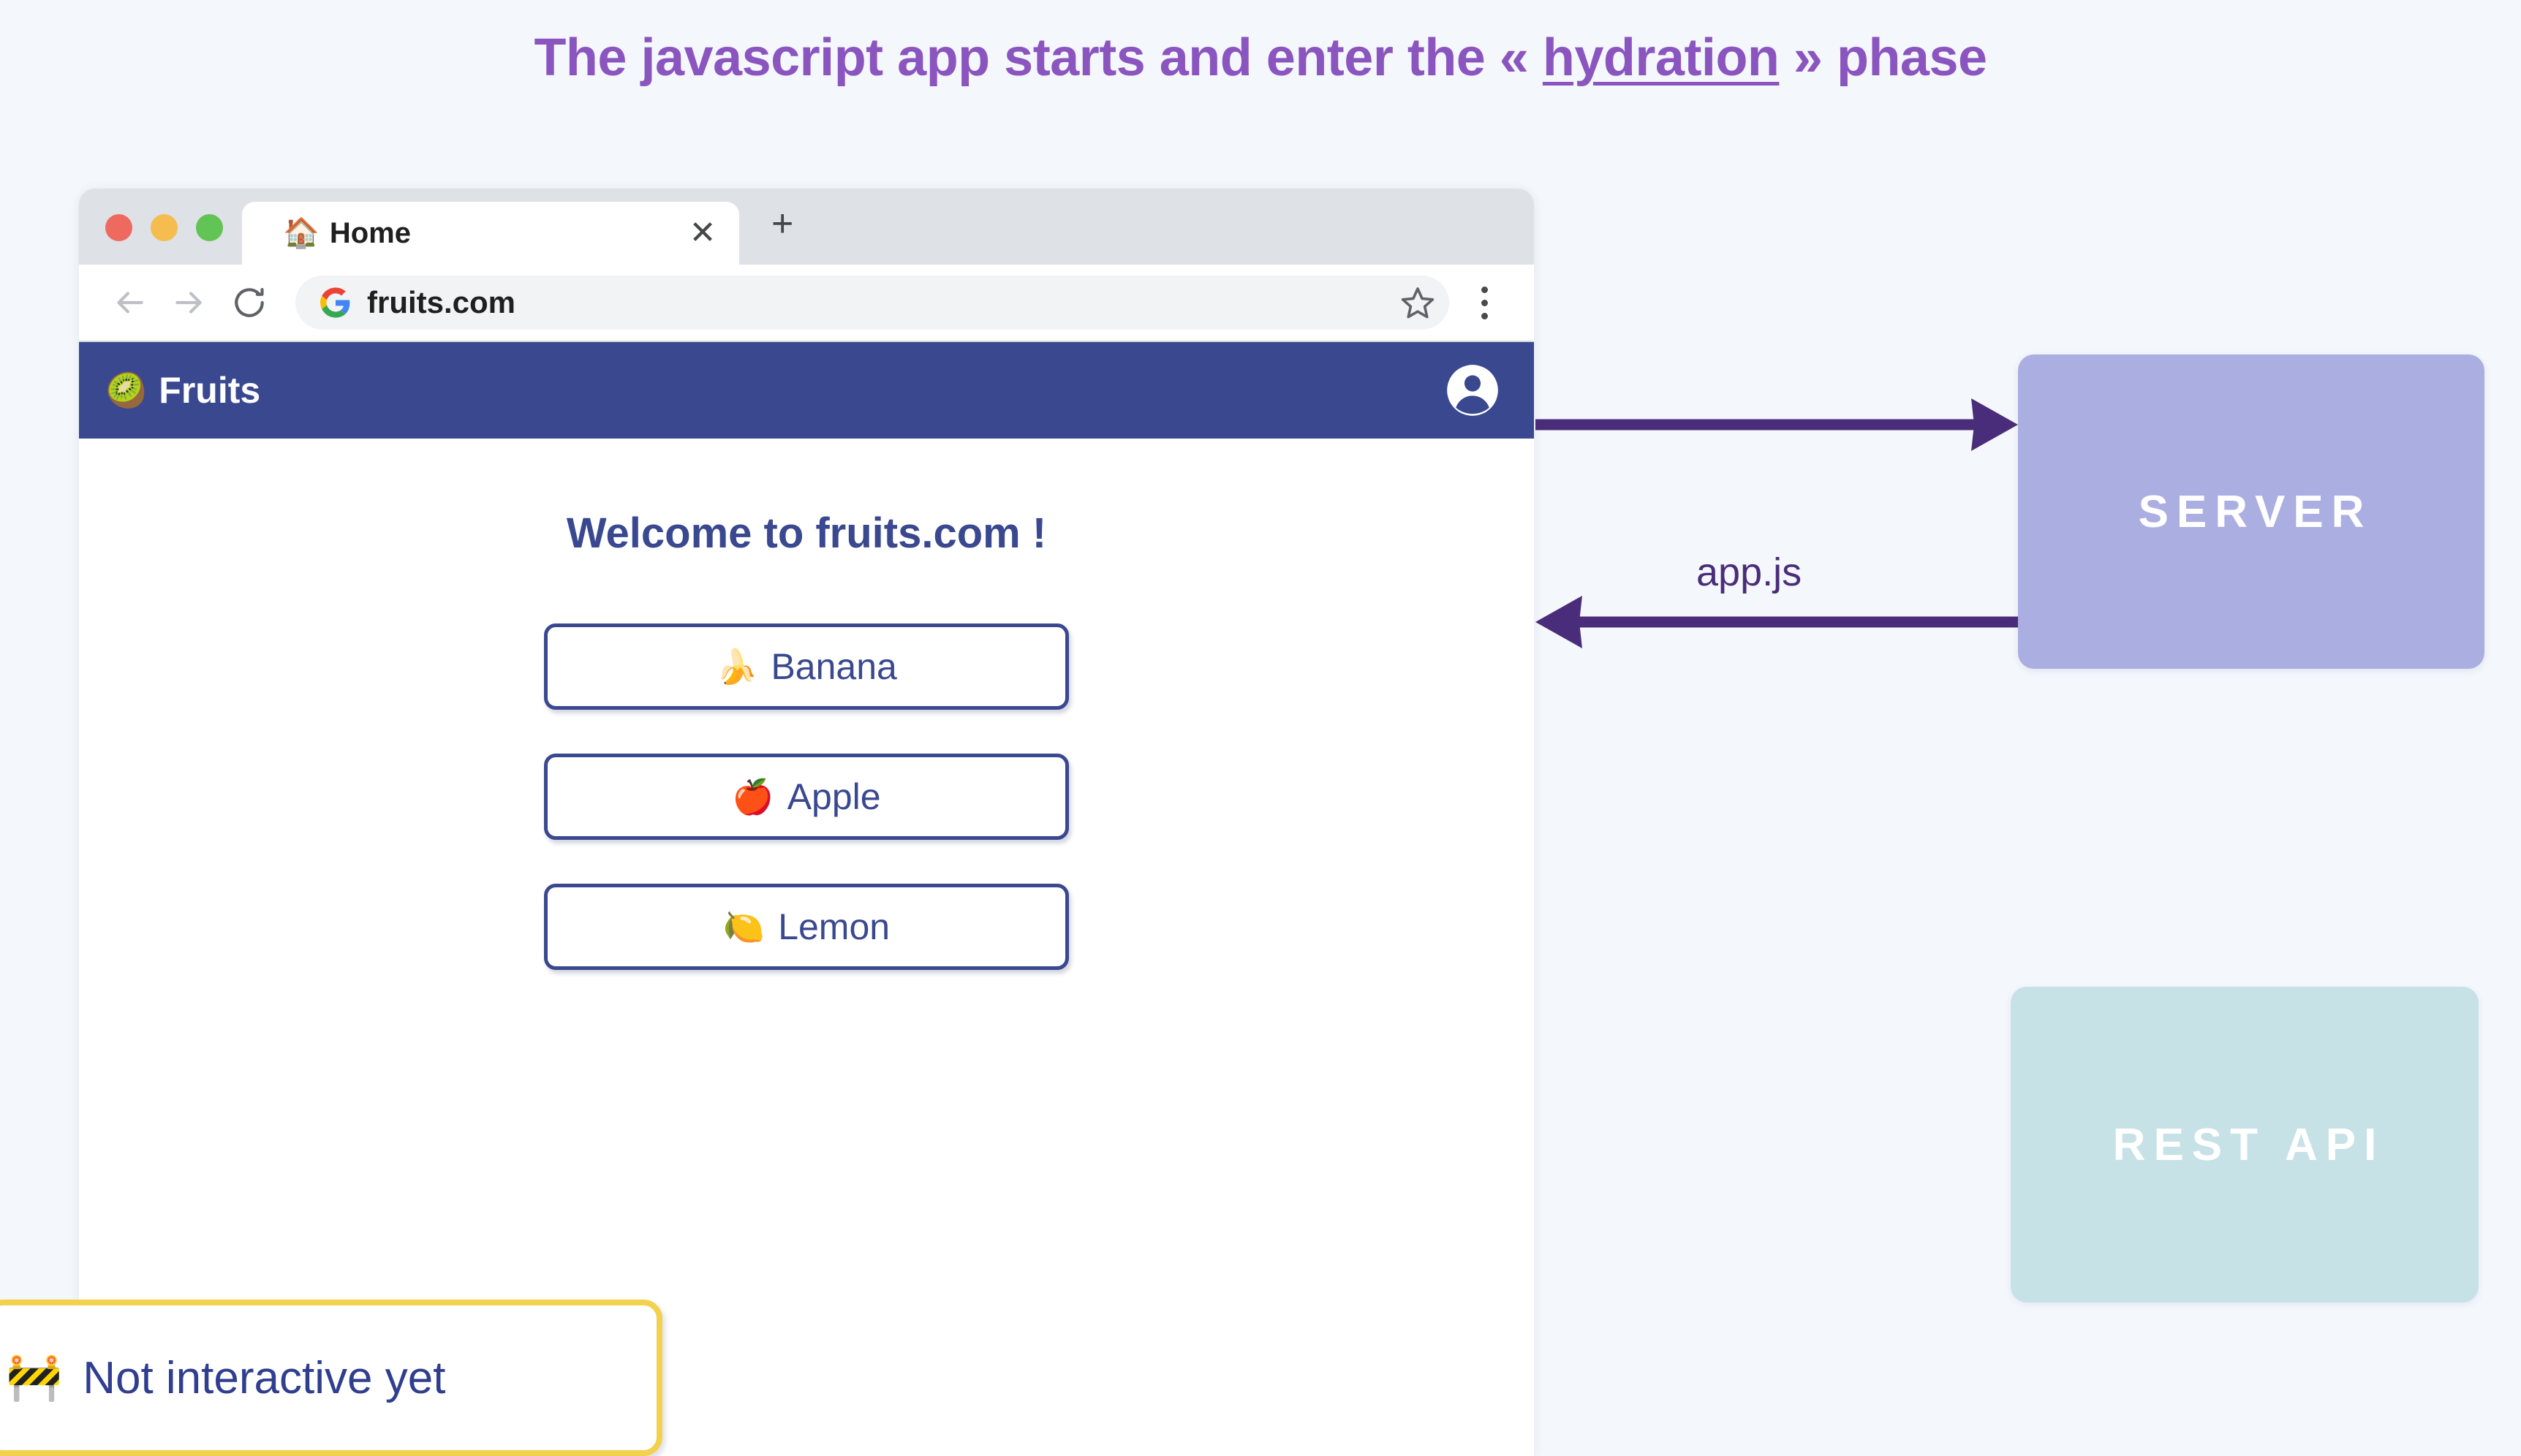 The width and height of the screenshot is (2521, 1456). I want to click on app-brand: 🥝 Fruits, so click(183, 390).